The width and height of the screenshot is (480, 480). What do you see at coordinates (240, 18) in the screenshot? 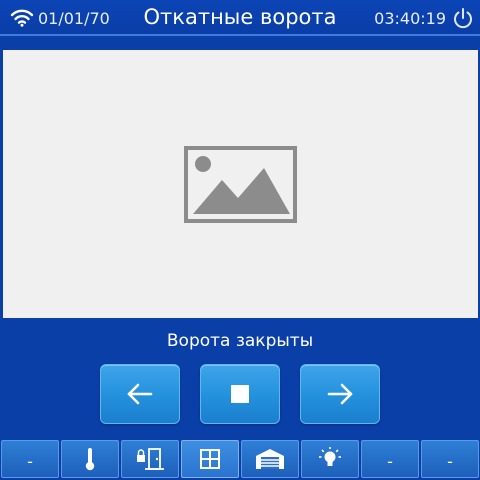
I see `header-bar: 01/01/70 Откатные ворота 03:40:19` at bounding box center [240, 18].